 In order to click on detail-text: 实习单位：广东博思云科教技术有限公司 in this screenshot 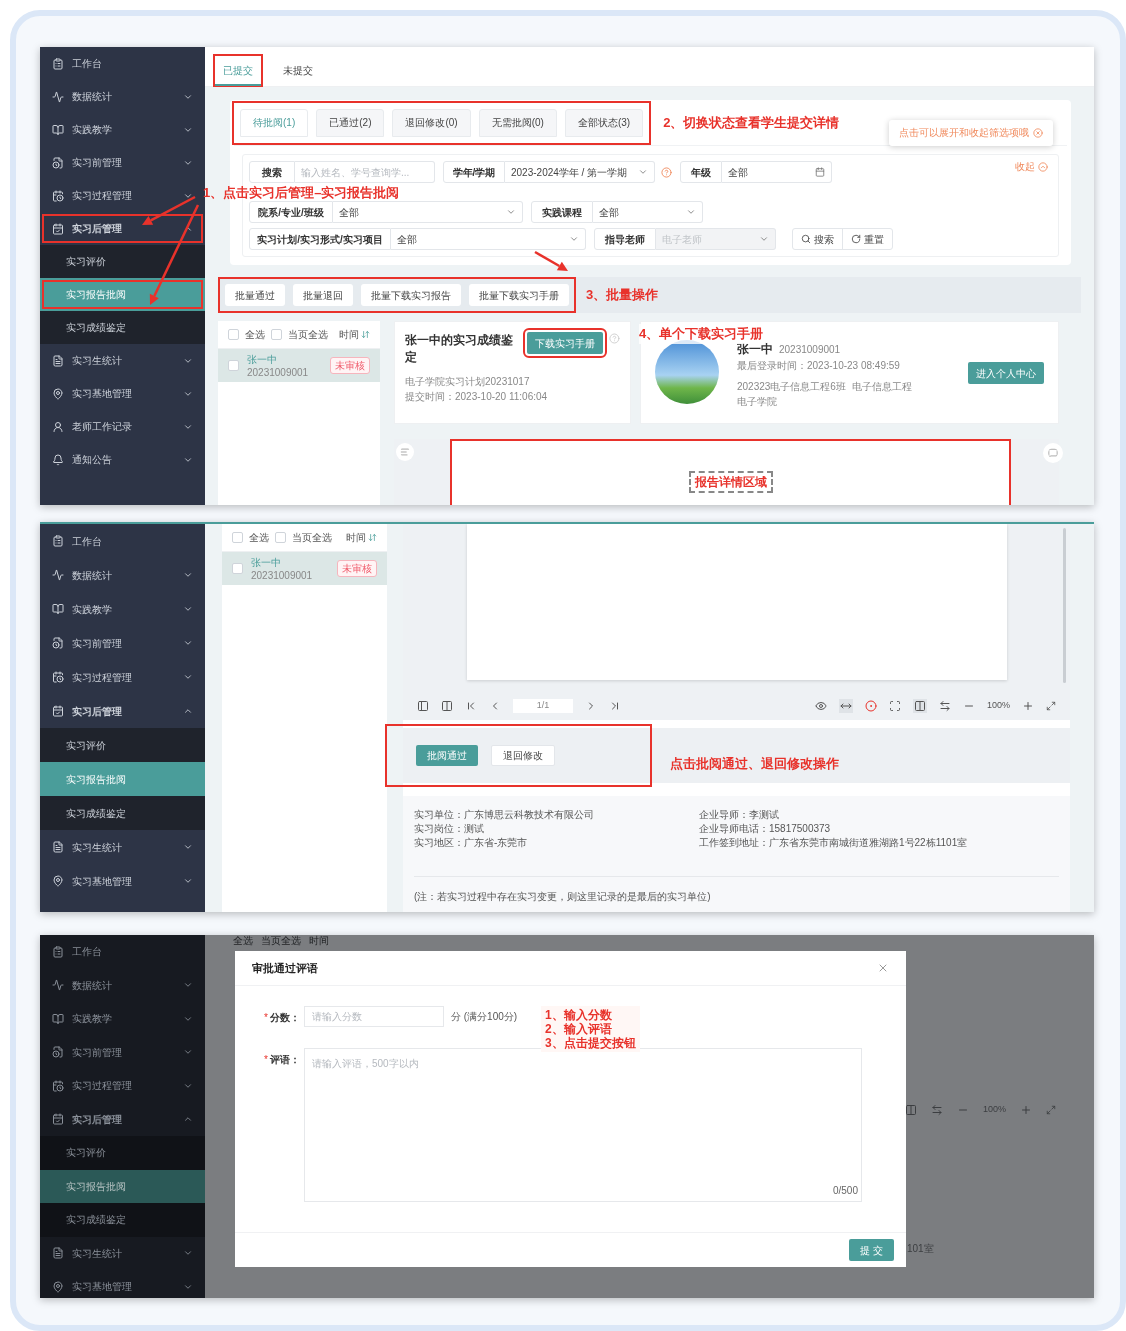, I will do `click(504, 815)`.